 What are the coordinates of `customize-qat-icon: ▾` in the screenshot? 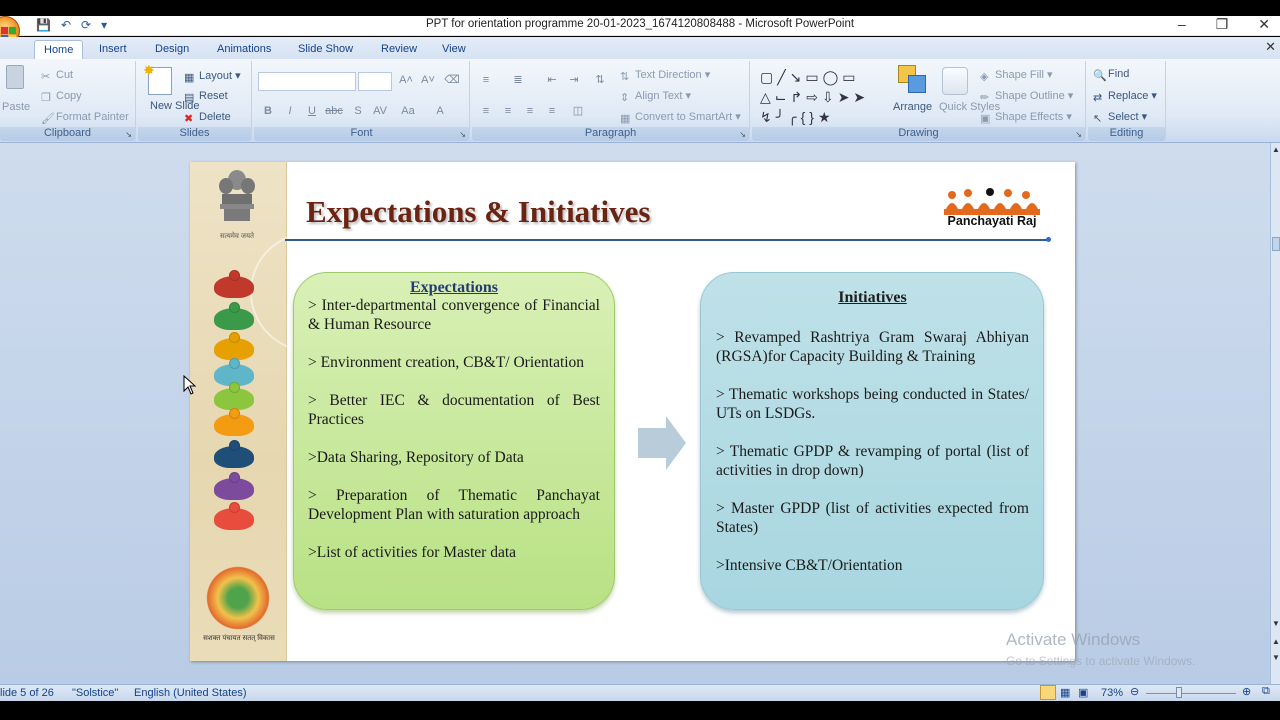 It's located at (104, 25).